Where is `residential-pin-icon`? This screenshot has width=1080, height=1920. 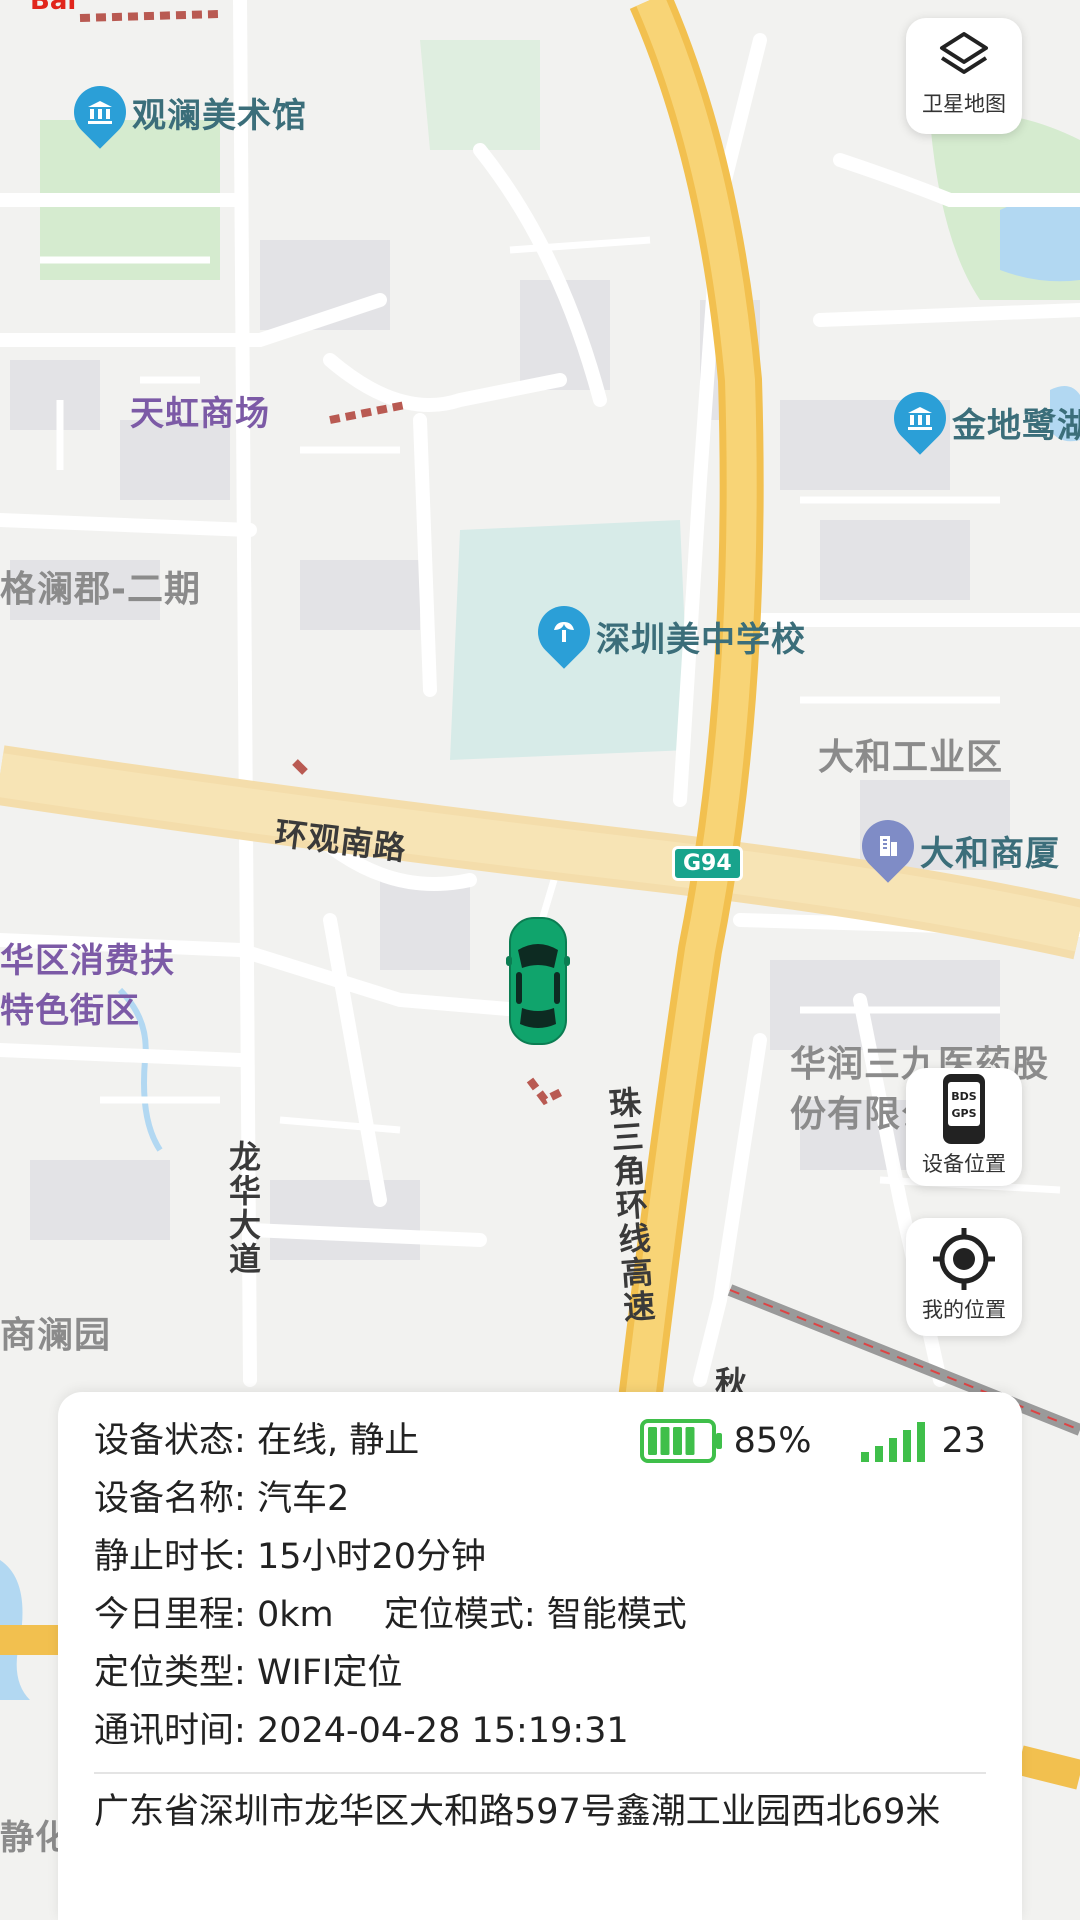
residential-pin-icon is located at coordinates (920, 418).